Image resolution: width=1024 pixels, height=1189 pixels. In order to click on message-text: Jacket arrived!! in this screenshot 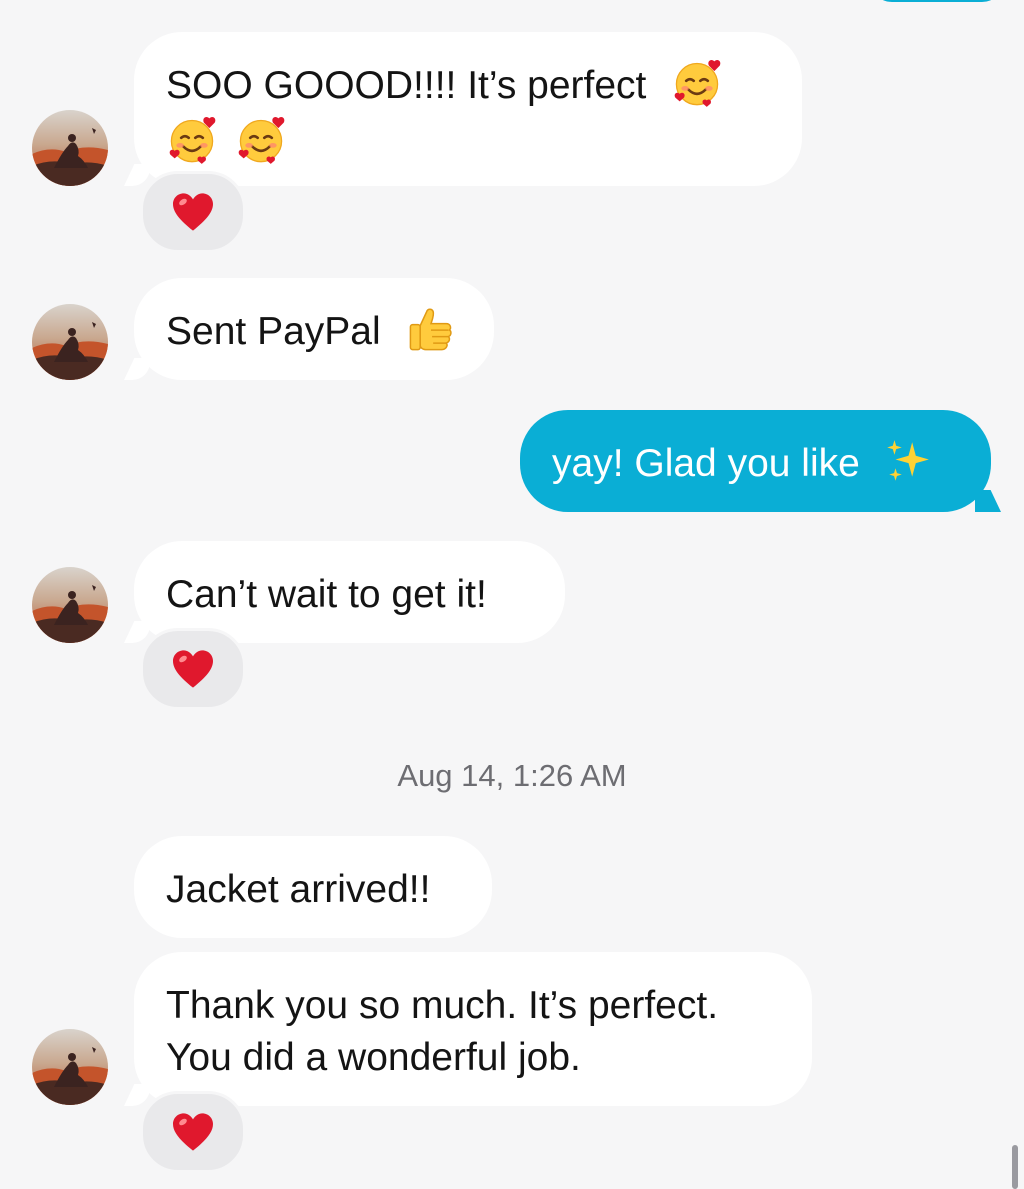, I will do `click(298, 889)`.